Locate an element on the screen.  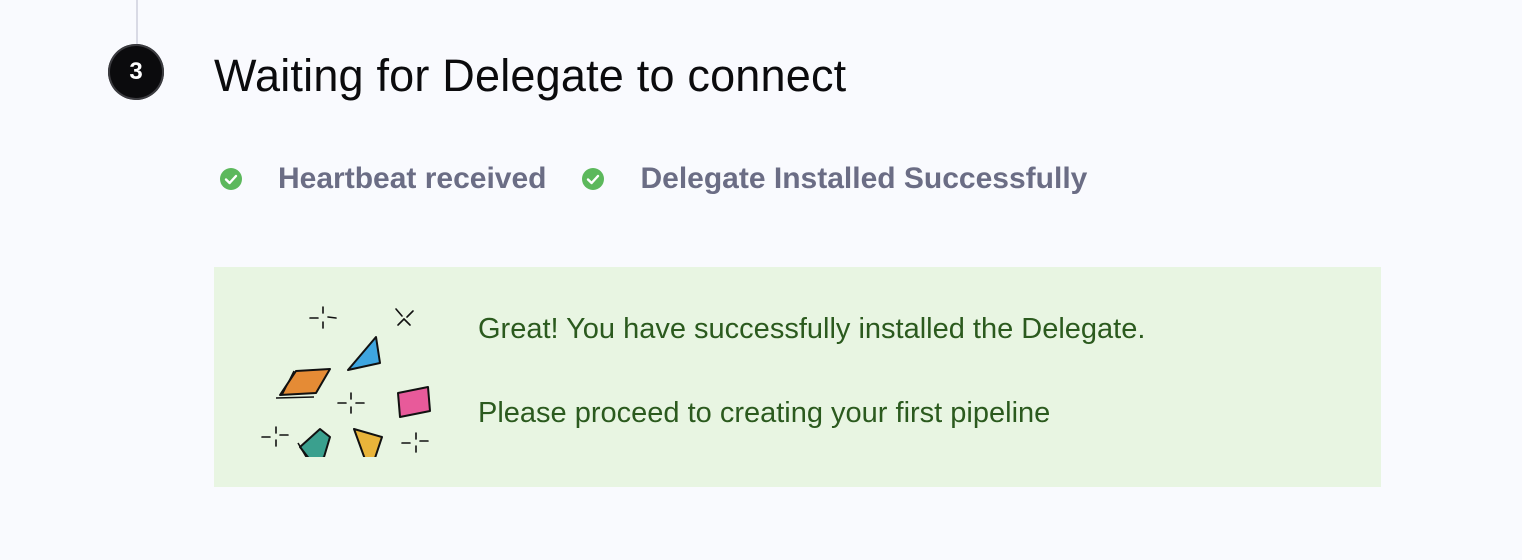
check-installed: Delegate Installed Successfully is located at coordinates (834, 179).